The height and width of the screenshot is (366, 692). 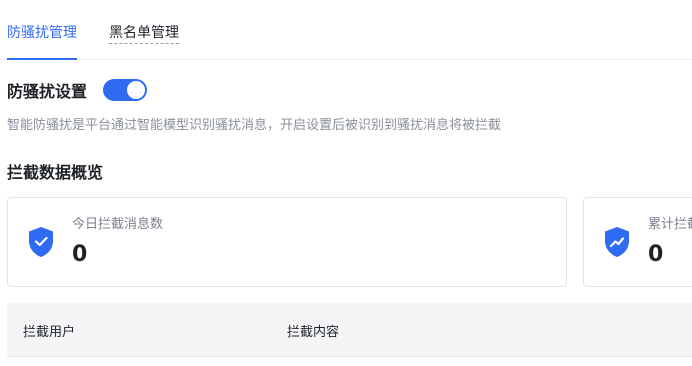 I want to click on tab-anti-harassment: 防骚扰管理, so click(x=42, y=42).